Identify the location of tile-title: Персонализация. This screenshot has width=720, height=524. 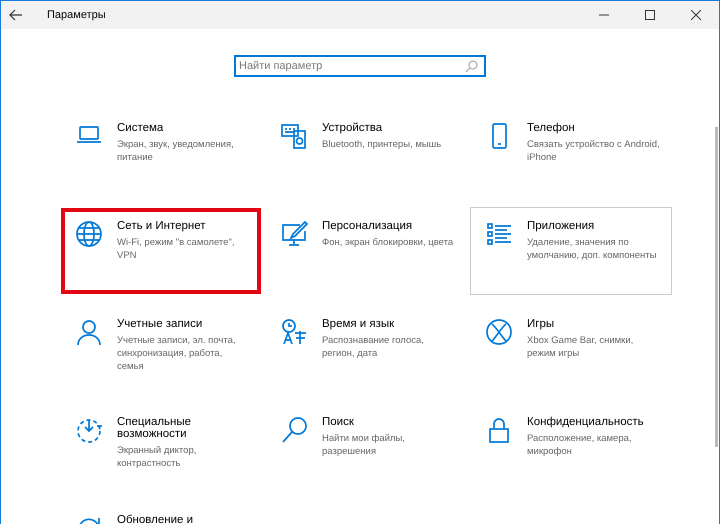
(368, 226).